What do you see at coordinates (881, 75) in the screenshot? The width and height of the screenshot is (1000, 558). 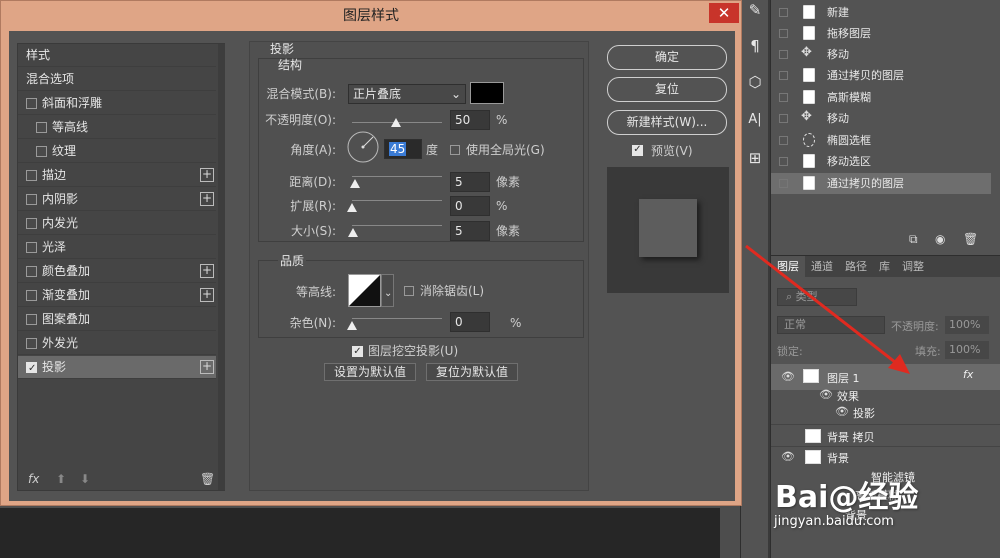 I see `history-item: 通过拷贝的图层` at bounding box center [881, 75].